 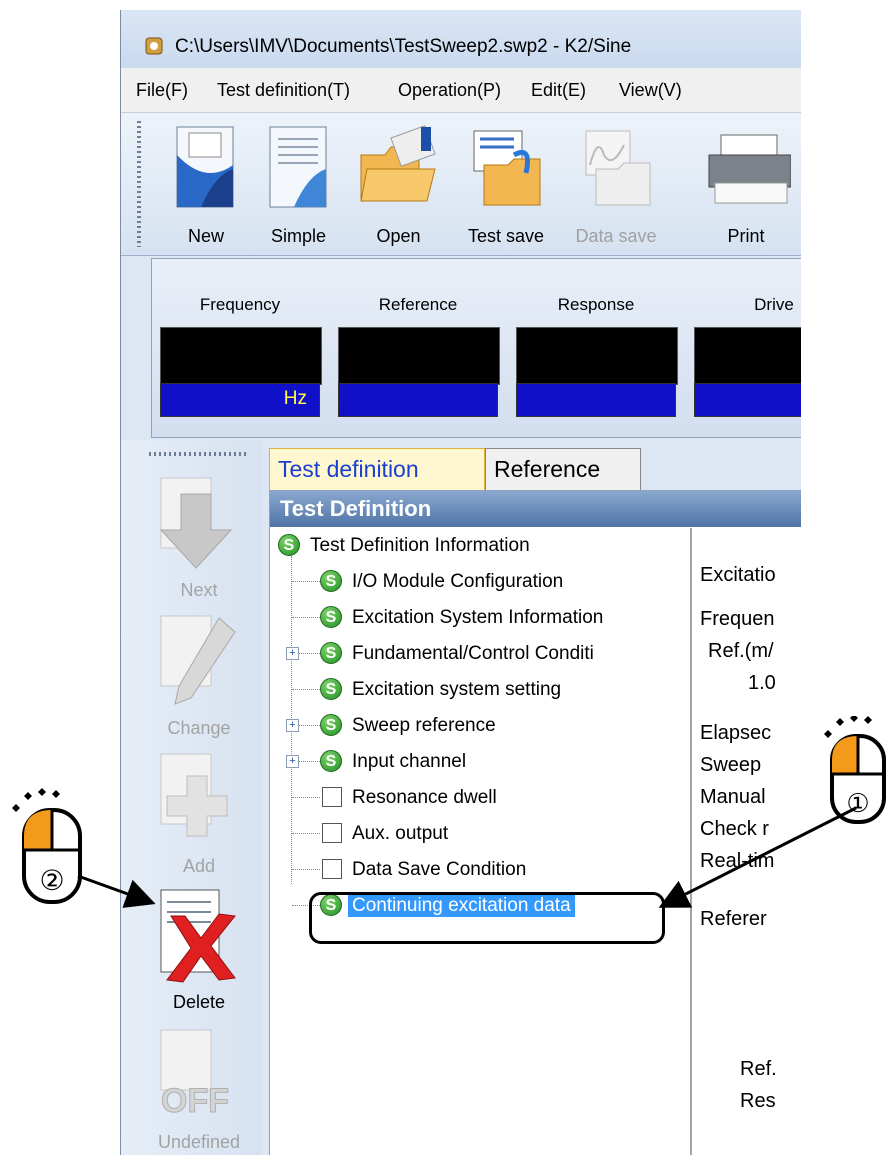 I want to click on callout-arrows, so click(x=467, y=857).